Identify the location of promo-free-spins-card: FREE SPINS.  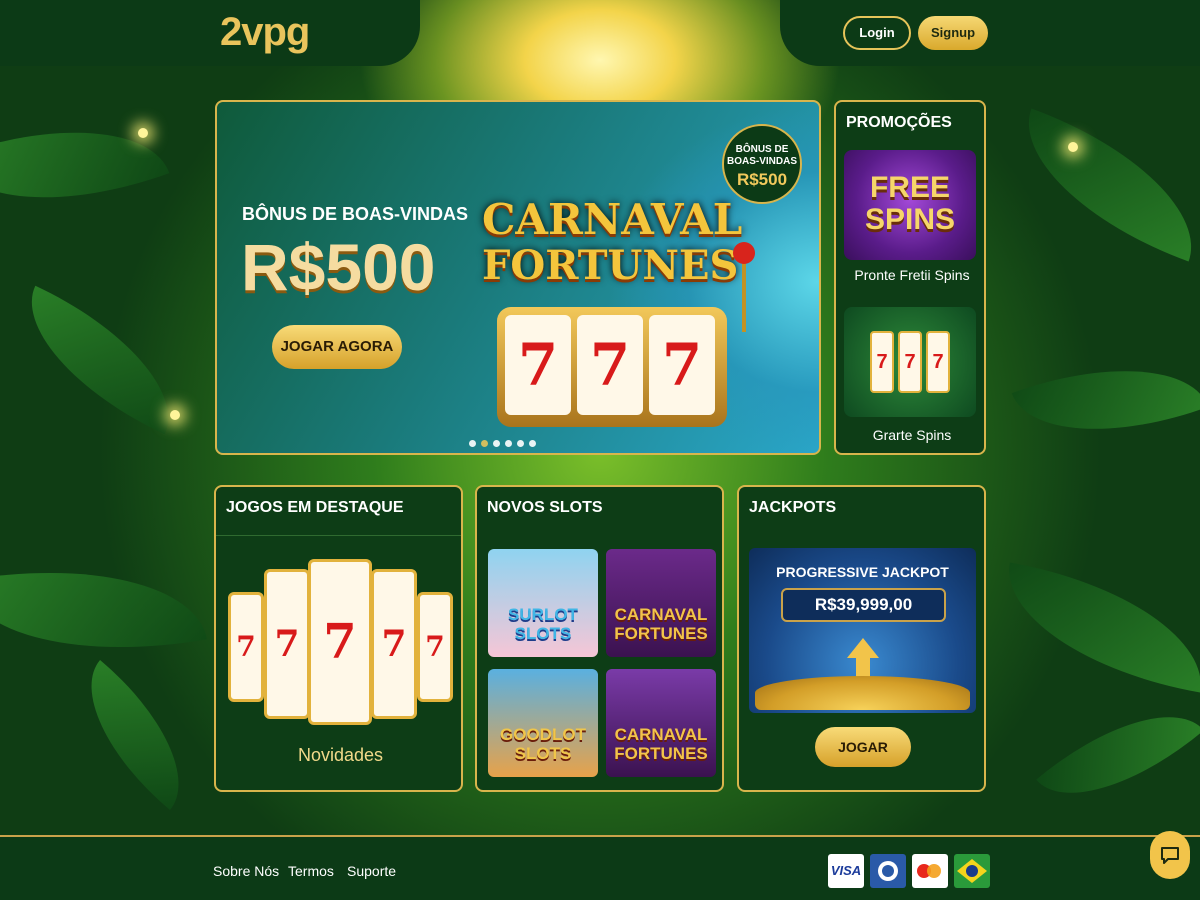
(910, 205).